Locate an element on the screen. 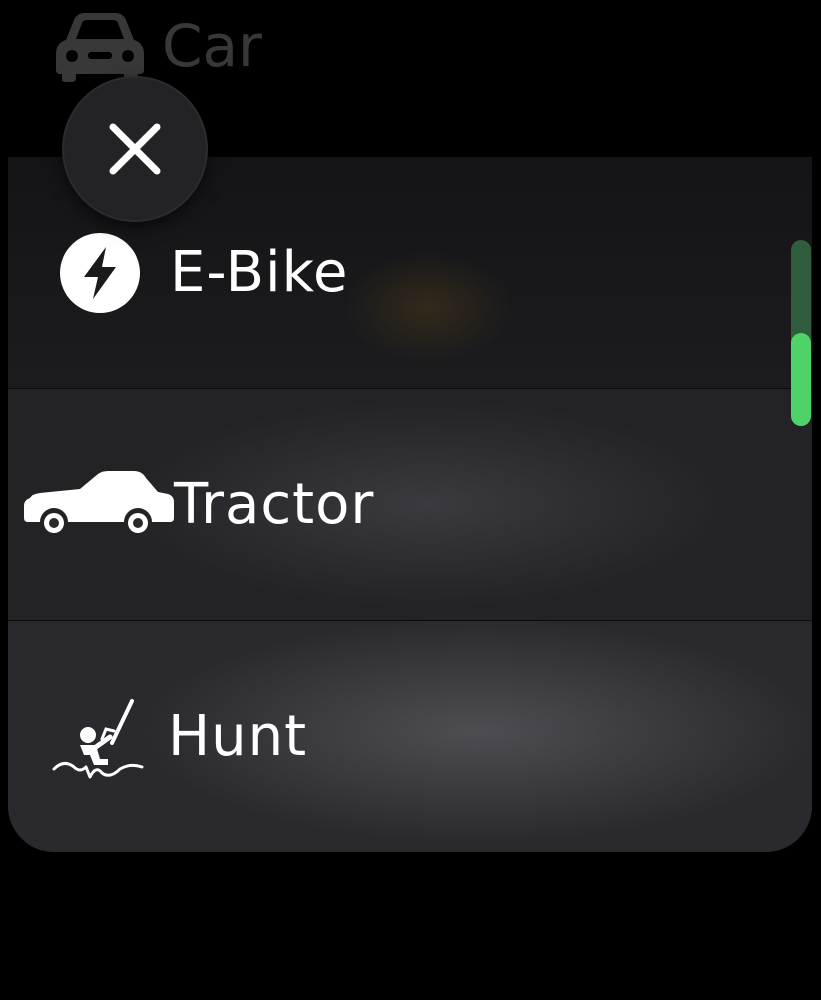  close-icon is located at coordinates (135, 149).